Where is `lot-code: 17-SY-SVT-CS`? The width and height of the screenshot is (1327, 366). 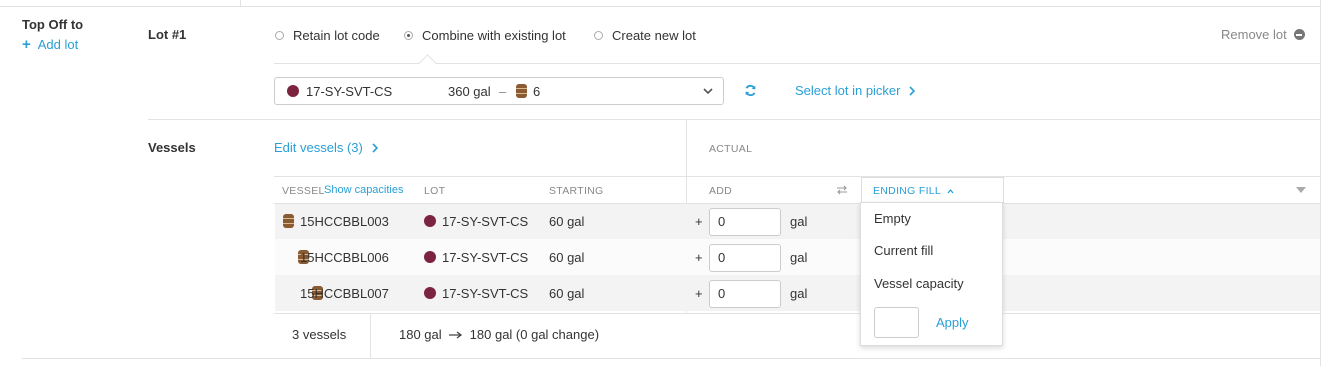 lot-code: 17-SY-SVT-CS is located at coordinates (349, 91).